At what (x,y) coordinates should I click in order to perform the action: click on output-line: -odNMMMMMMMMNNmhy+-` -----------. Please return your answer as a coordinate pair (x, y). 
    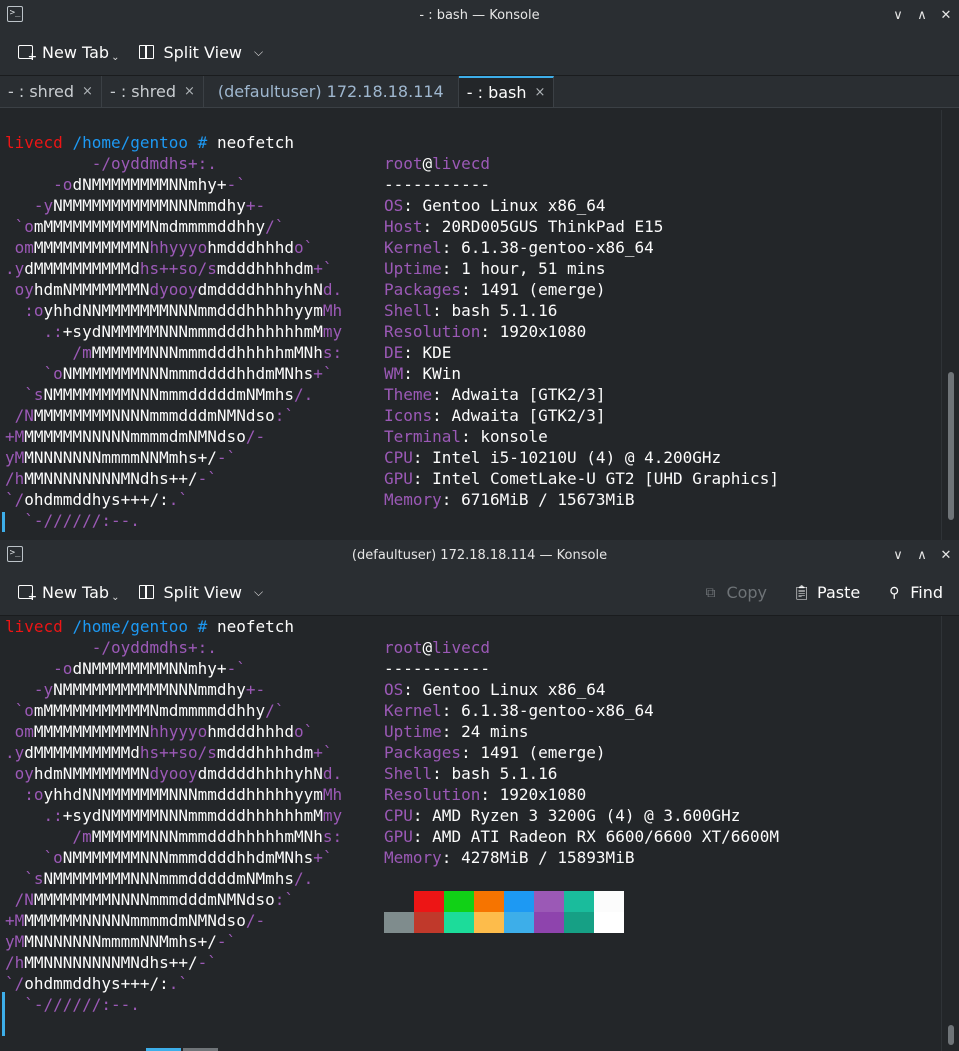
    Looking at the image, I should click on (470, 668).